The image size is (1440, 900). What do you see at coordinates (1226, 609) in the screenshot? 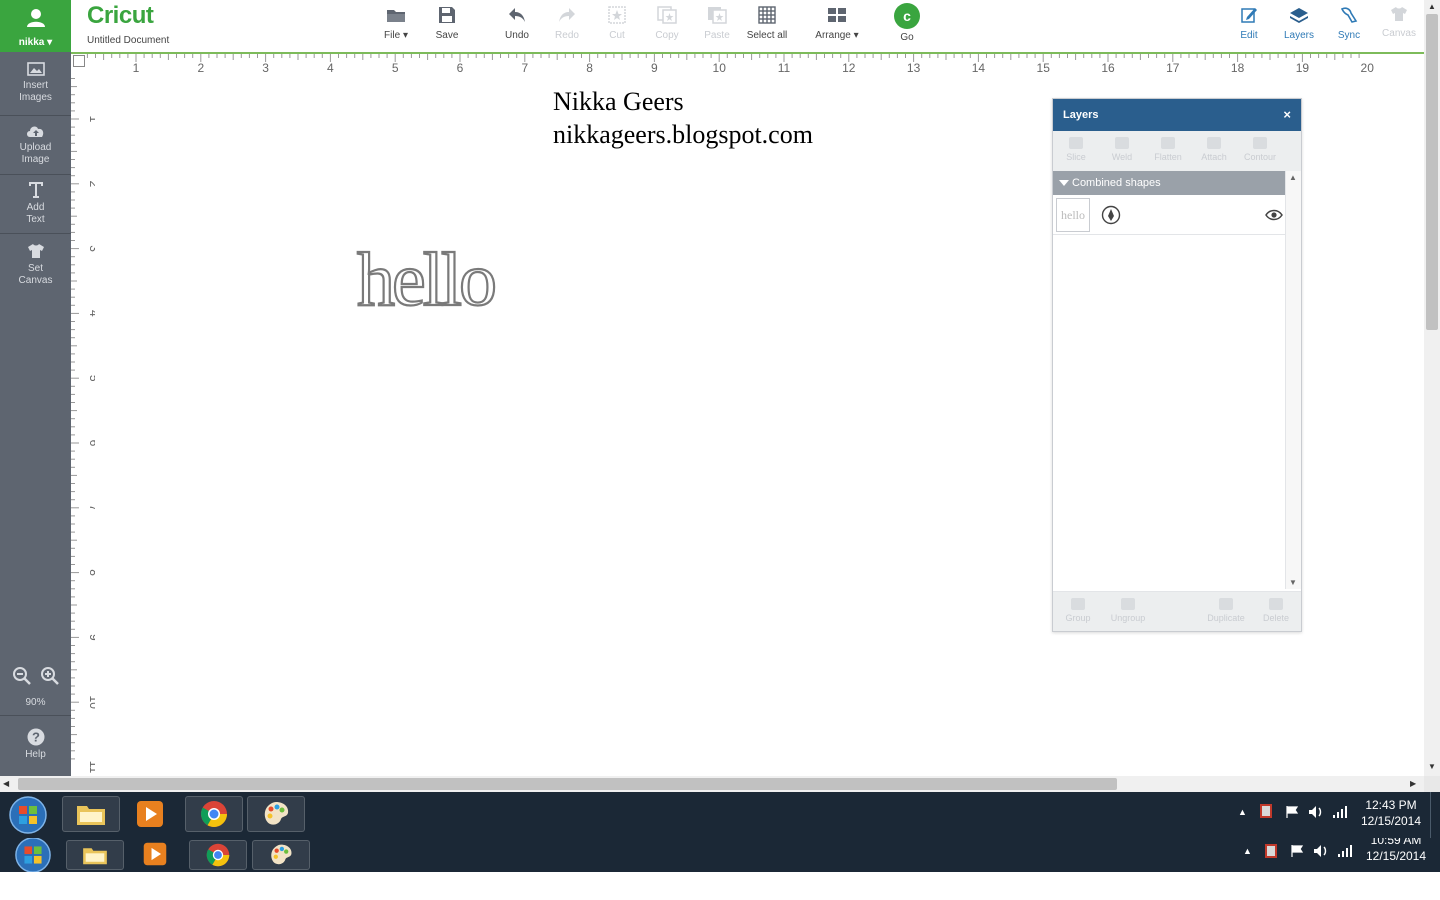
I see `duplicate-button: Duplicate` at bounding box center [1226, 609].